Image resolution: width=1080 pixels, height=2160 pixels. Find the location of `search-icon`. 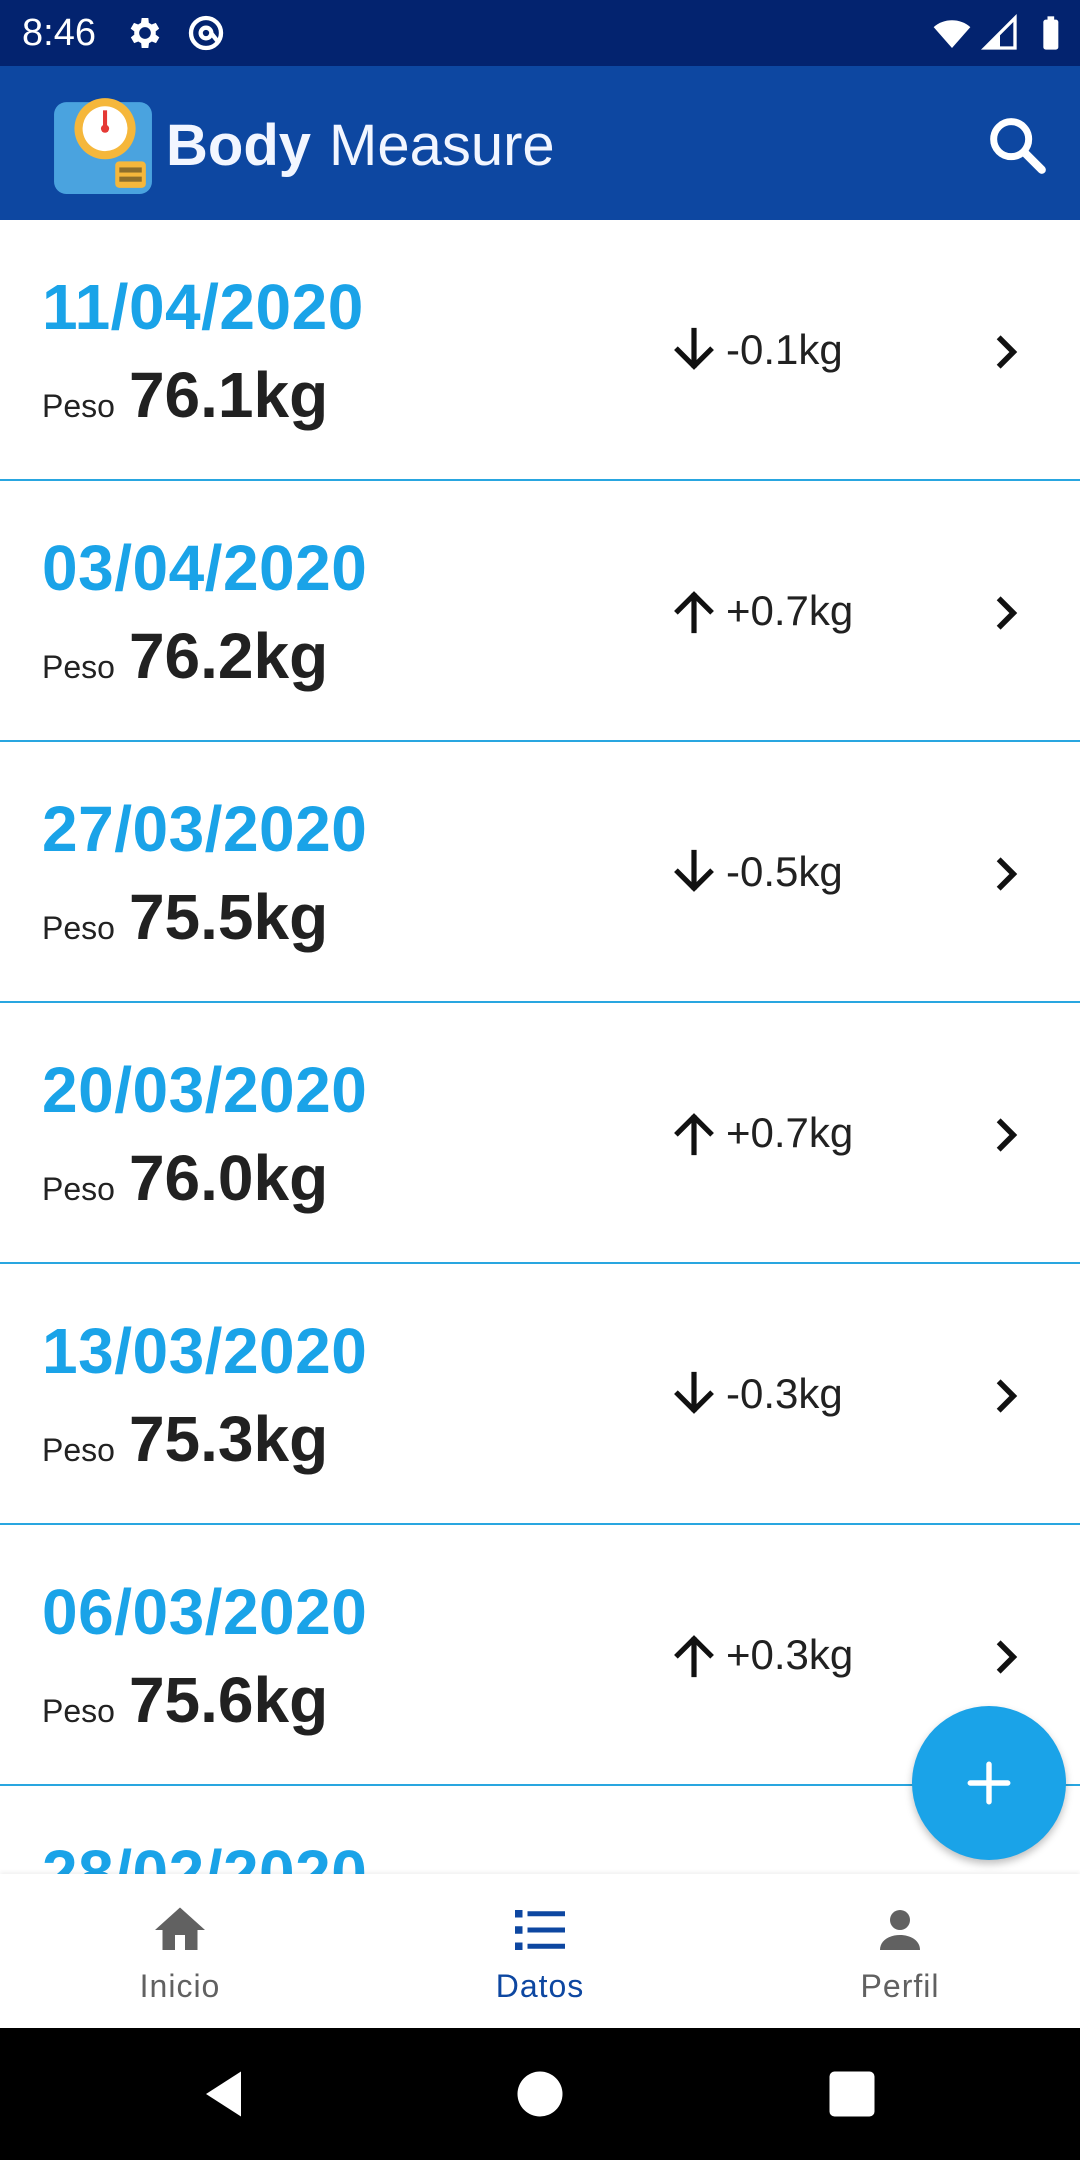

search-icon is located at coordinates (1017, 145).